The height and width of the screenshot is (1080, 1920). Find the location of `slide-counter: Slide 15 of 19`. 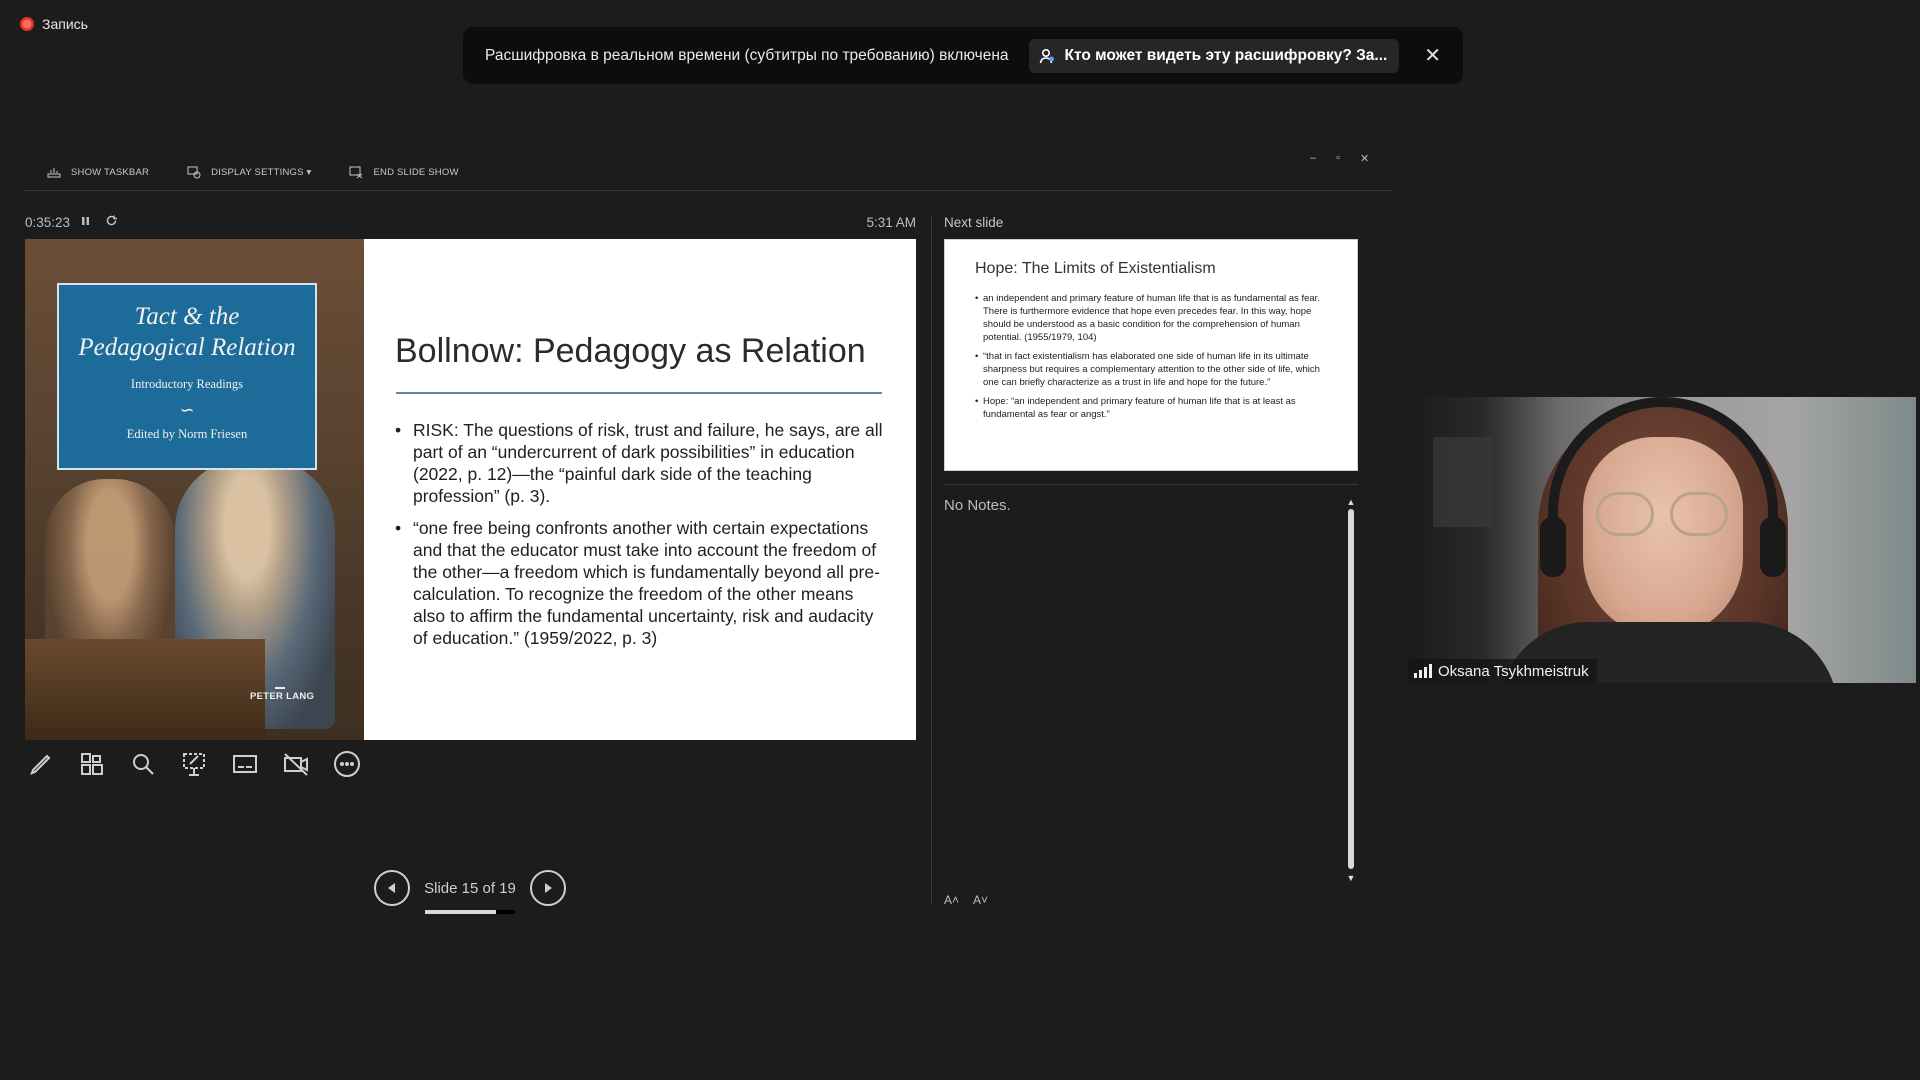

slide-counter: Slide 15 of 19 is located at coordinates (470, 896).